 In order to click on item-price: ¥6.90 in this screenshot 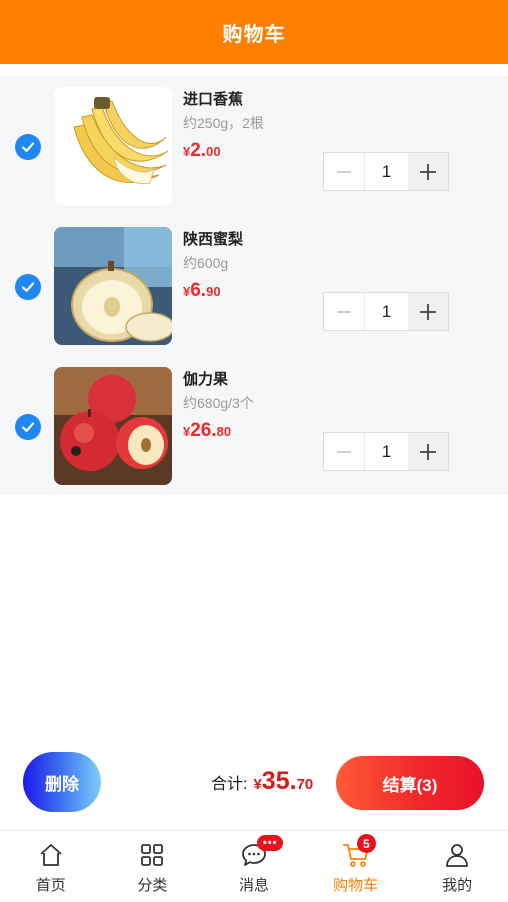, I will do `click(202, 291)`.